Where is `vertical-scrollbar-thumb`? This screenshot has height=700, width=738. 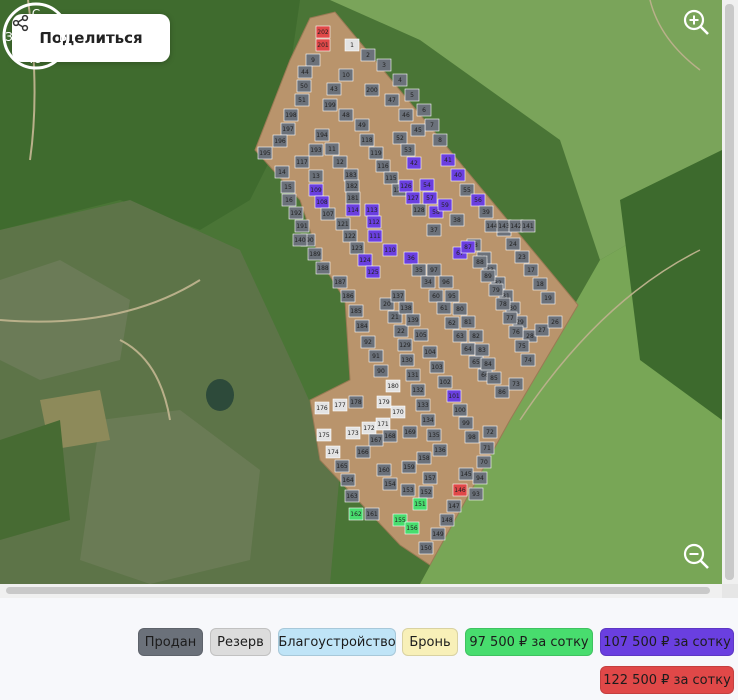 vertical-scrollbar-thumb is located at coordinates (729, 292).